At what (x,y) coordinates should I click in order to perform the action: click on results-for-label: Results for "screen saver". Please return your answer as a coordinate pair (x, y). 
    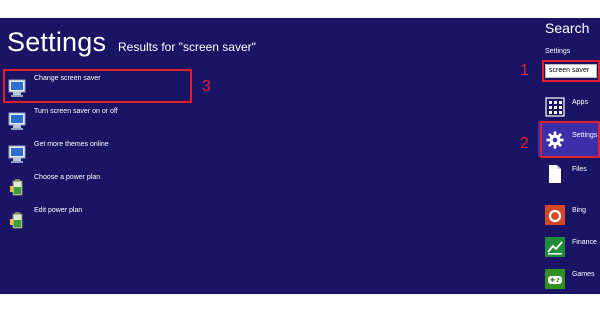
    Looking at the image, I should click on (187, 47).